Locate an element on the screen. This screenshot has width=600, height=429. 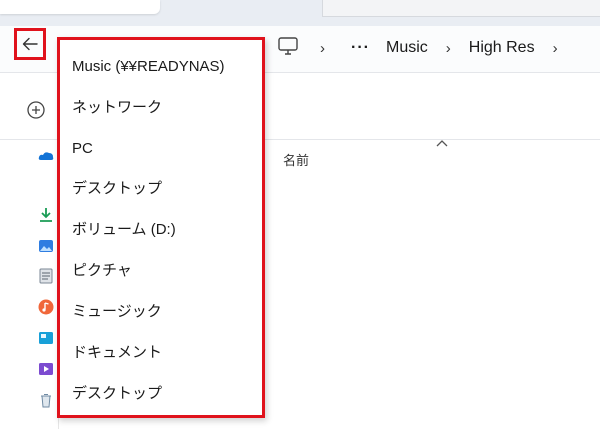
recent-location-item: ネットワーク is located at coordinates (117, 108).